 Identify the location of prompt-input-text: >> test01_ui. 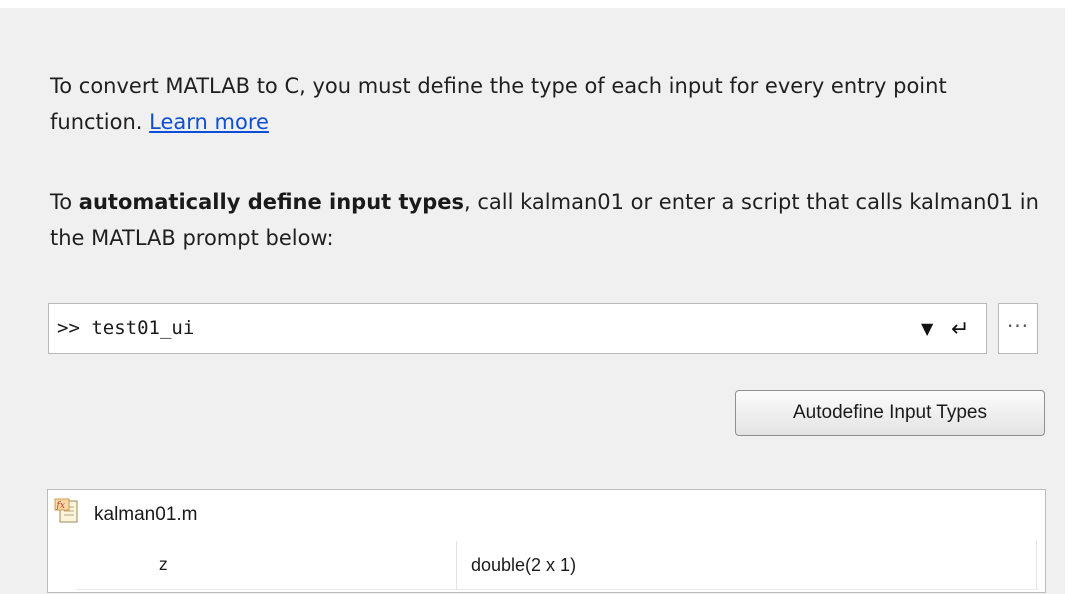
(125, 328).